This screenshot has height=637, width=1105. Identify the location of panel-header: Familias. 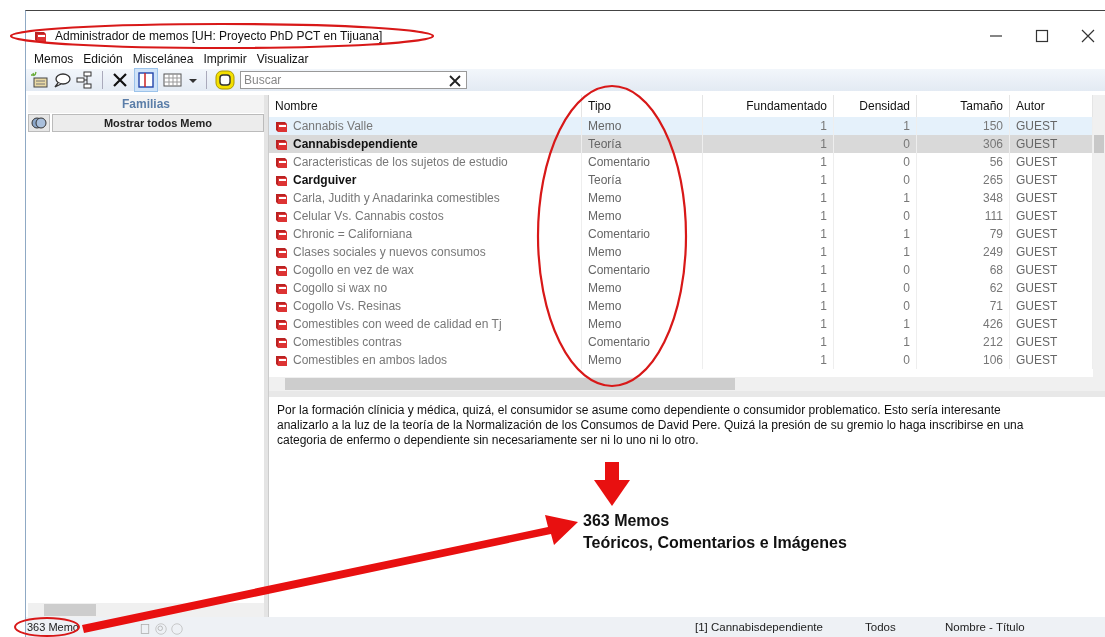
(146, 104).